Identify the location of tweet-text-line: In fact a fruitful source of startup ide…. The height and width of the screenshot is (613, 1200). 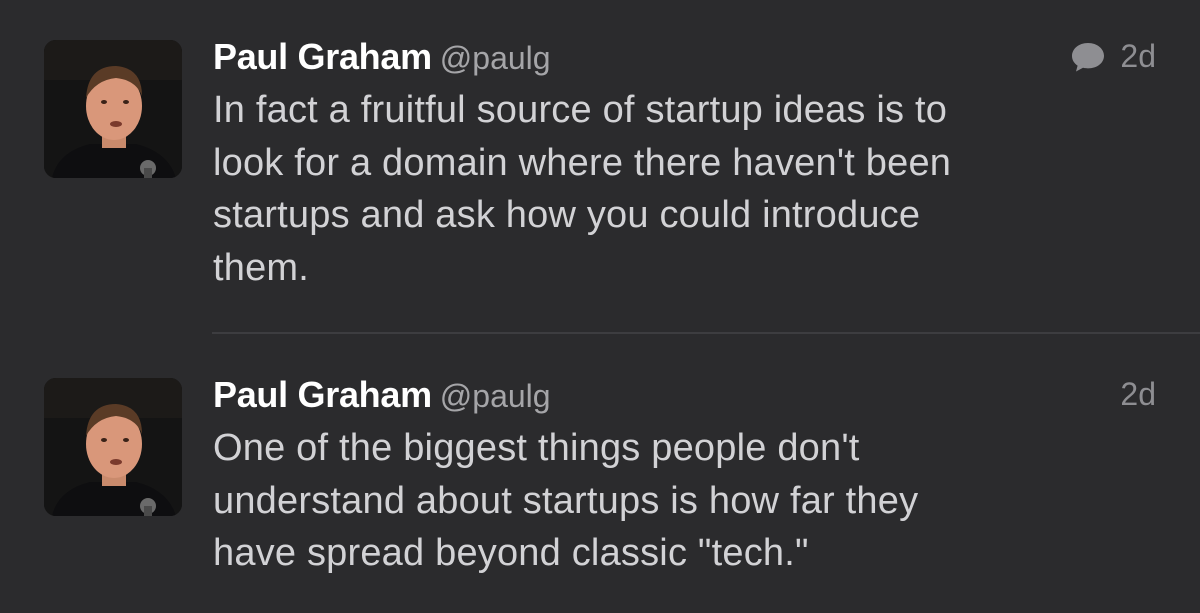
(580, 110).